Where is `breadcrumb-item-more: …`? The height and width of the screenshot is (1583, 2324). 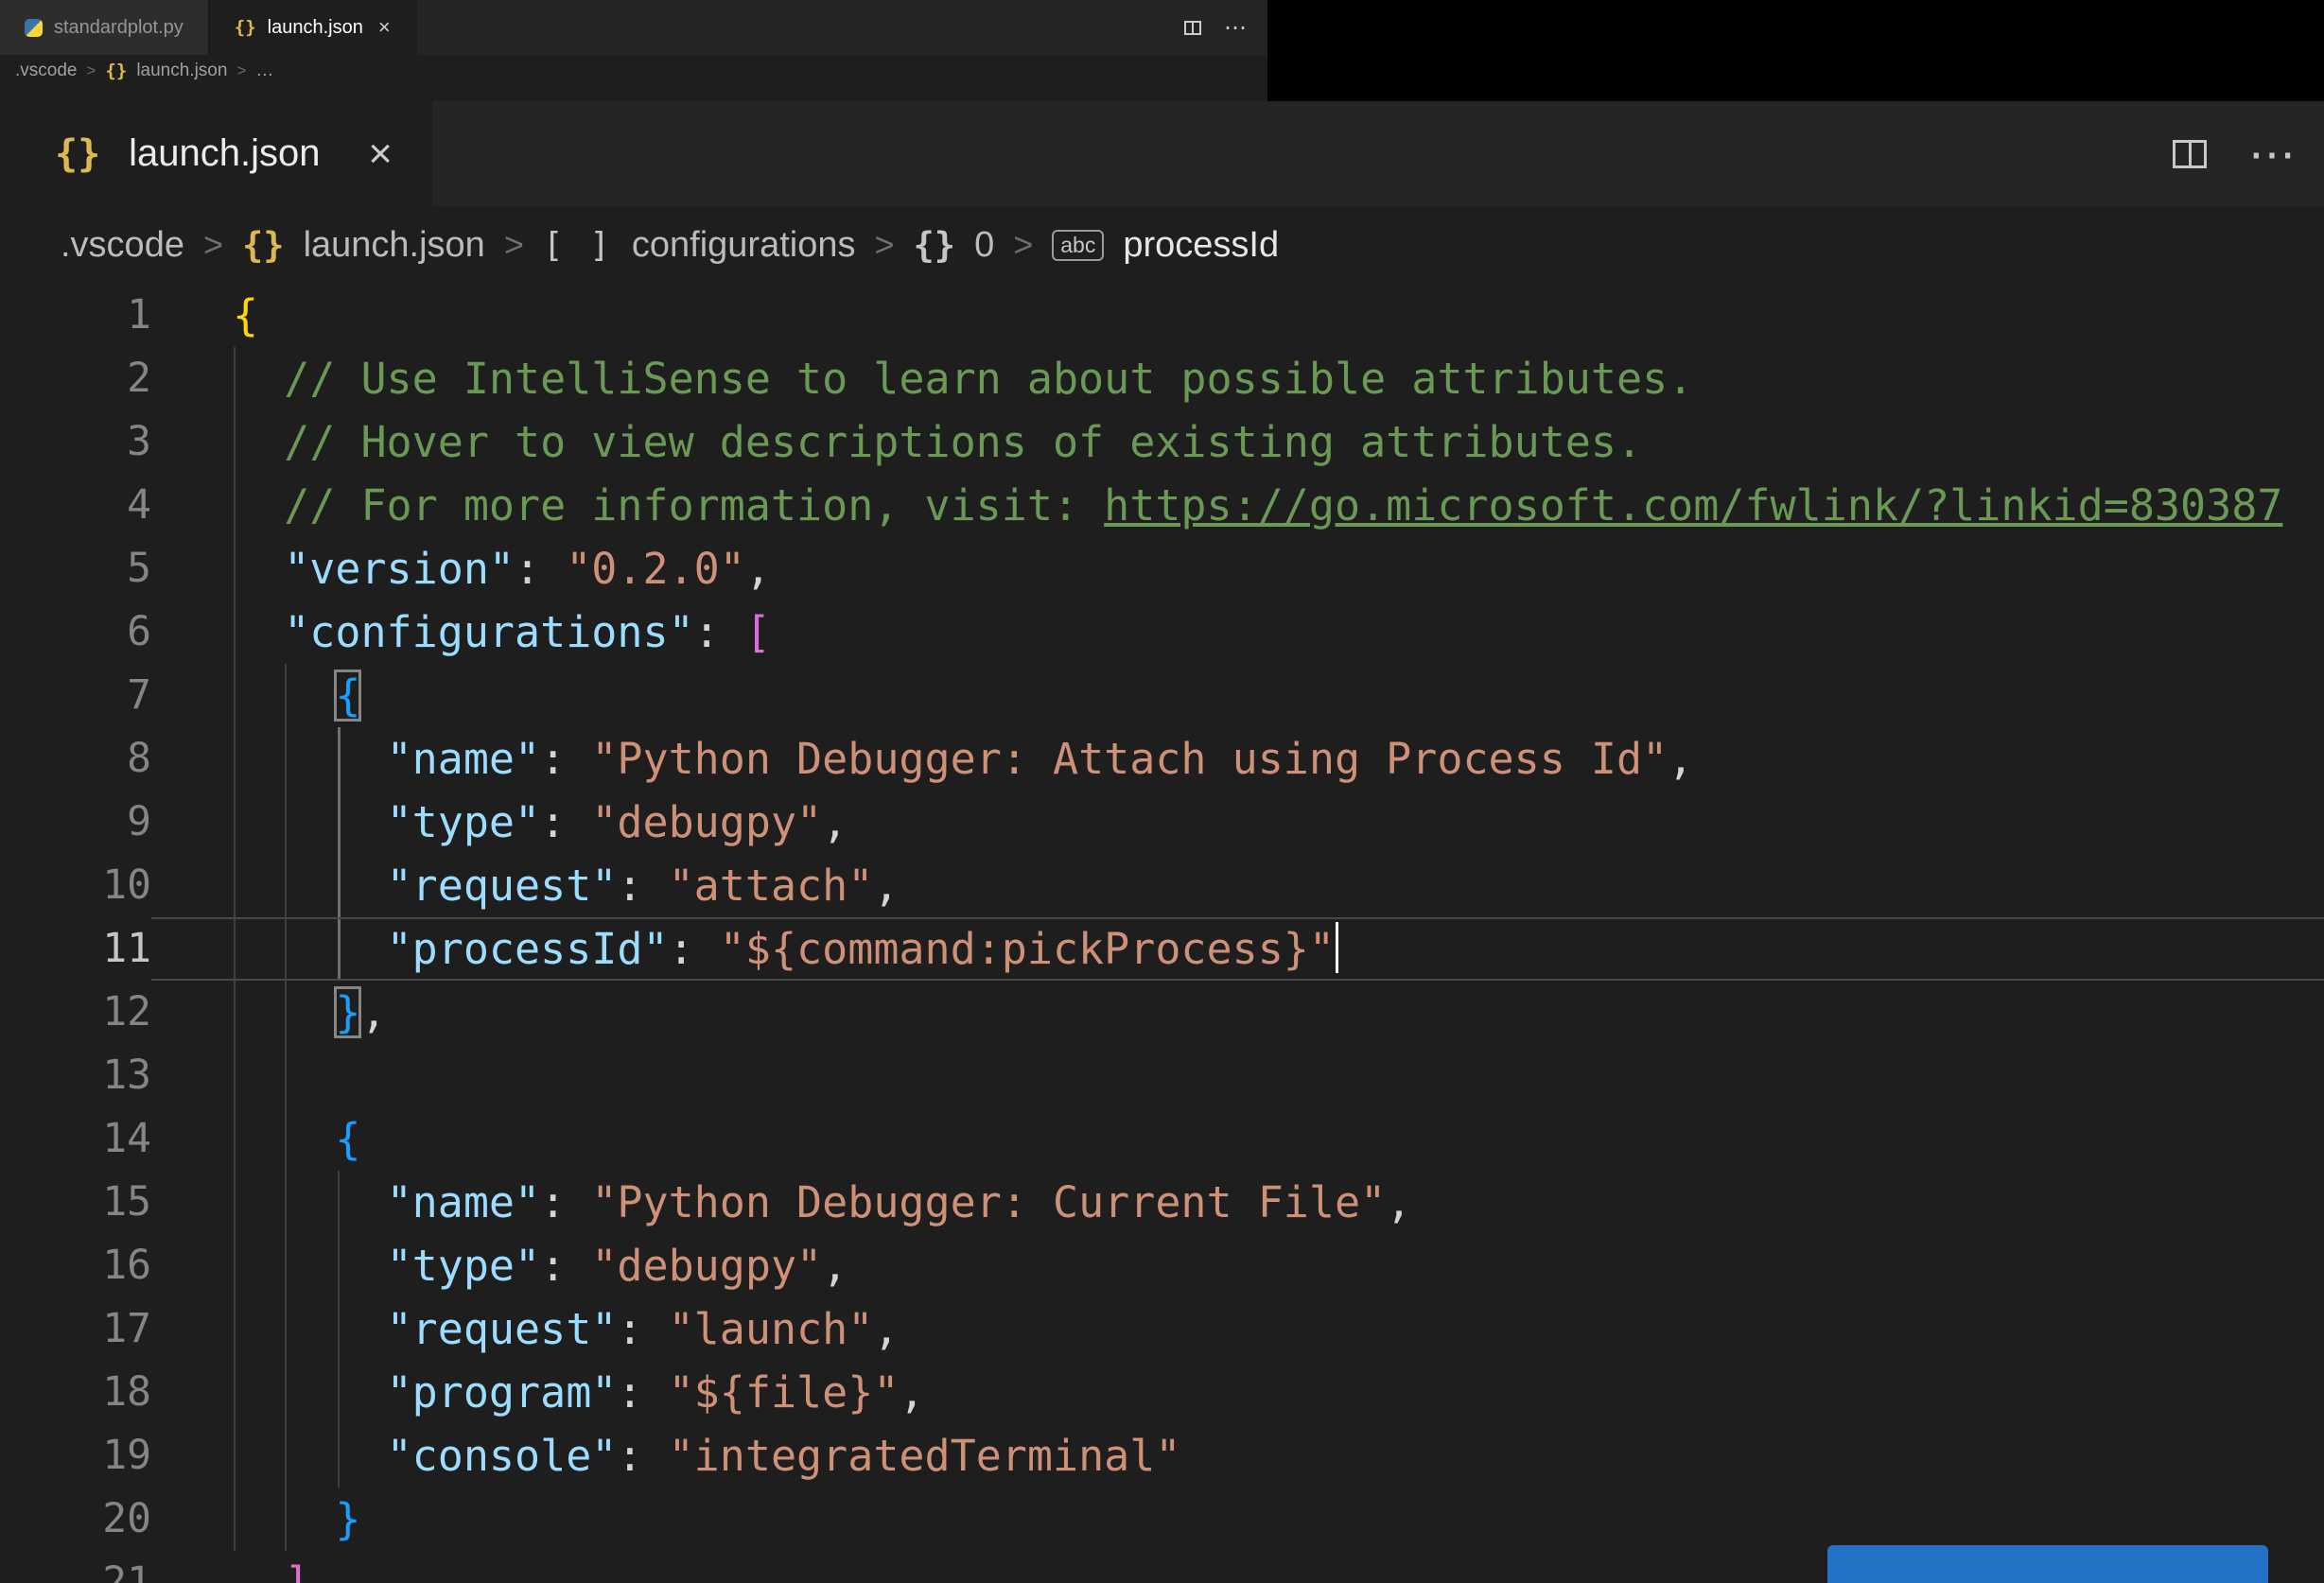 breadcrumb-item-more: … is located at coordinates (264, 71).